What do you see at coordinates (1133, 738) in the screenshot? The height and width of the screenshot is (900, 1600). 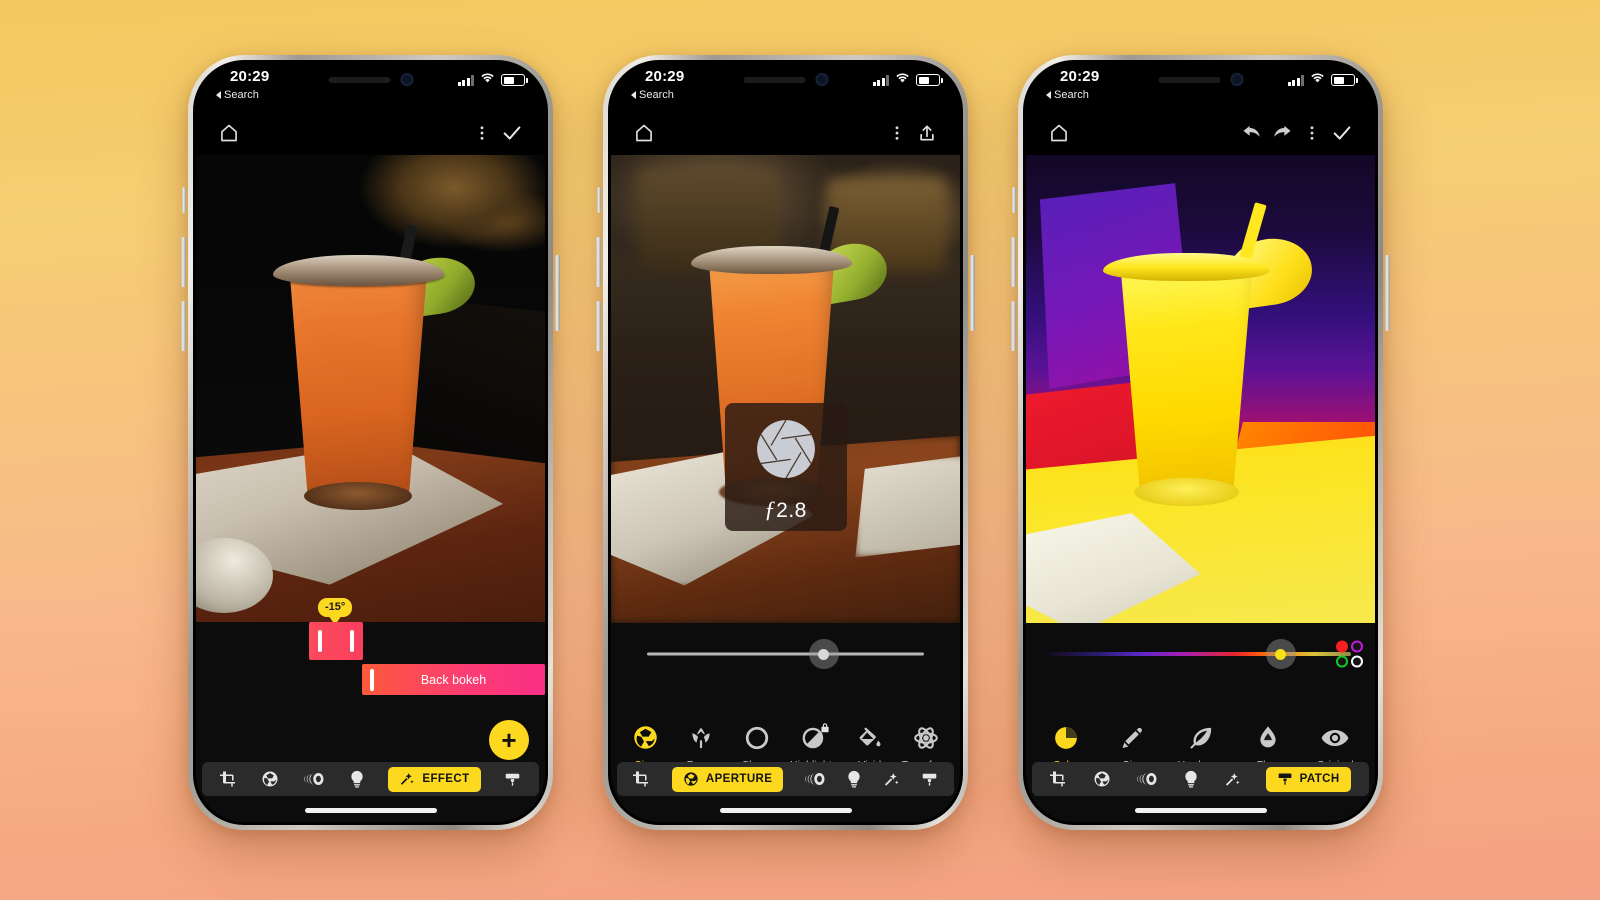 I see `paintbrush-icon` at bounding box center [1133, 738].